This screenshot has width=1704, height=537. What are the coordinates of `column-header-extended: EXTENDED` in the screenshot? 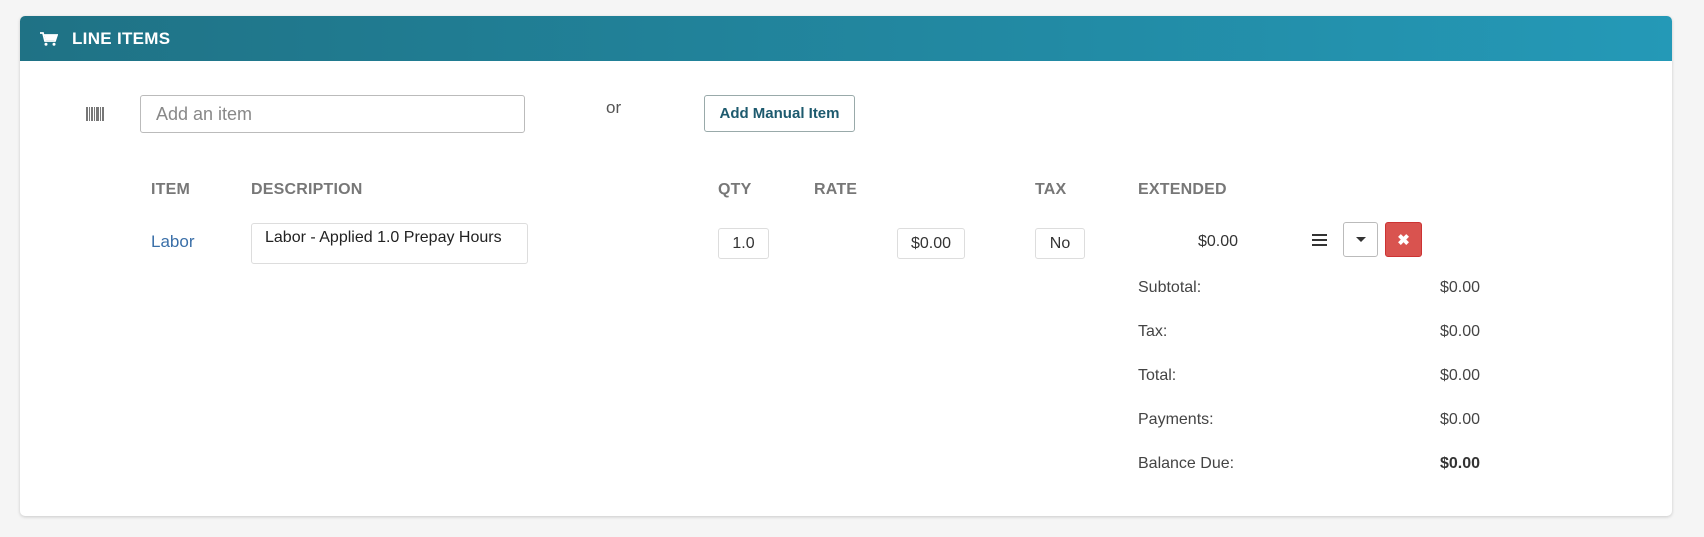 It's located at (1182, 189).